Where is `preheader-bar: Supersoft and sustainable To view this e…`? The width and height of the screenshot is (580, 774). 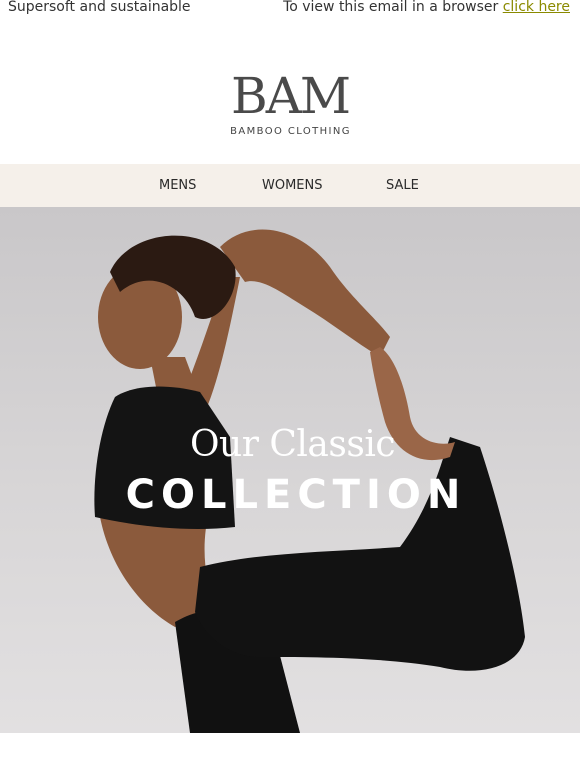 preheader-bar: Supersoft and sustainable To view this e… is located at coordinates (290, 8).